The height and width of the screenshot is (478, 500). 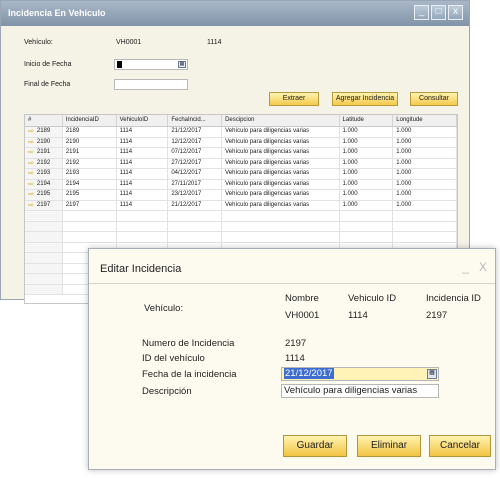 I want to click on close-icon: X, so click(x=483, y=267).